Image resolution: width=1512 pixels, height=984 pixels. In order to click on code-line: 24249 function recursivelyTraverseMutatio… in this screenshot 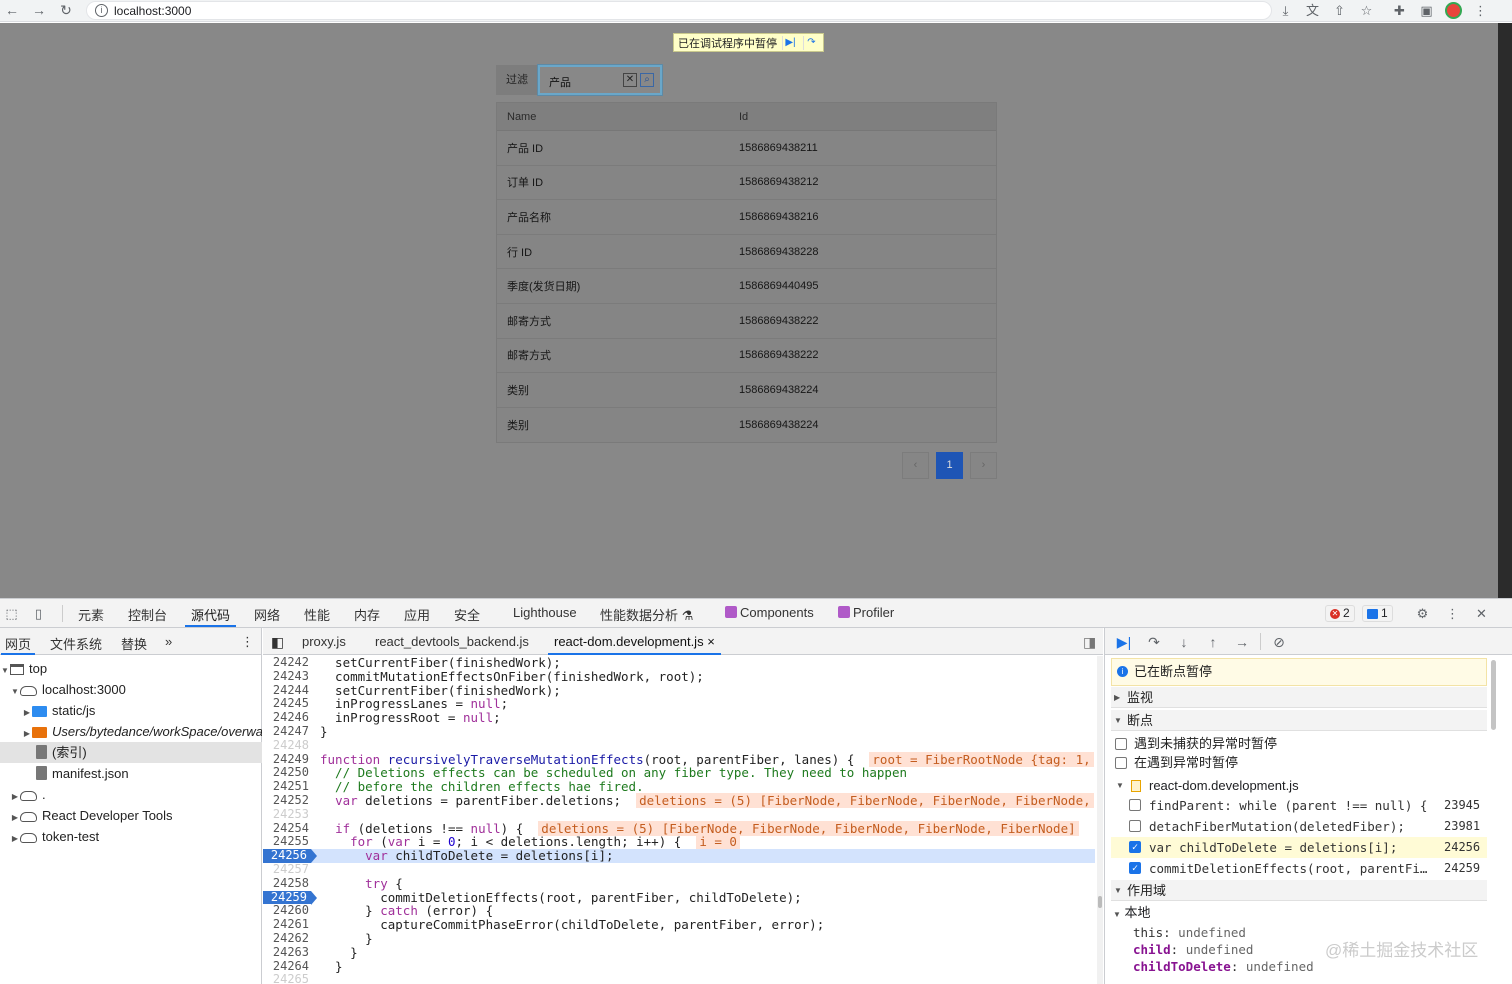, I will do `click(679, 759)`.